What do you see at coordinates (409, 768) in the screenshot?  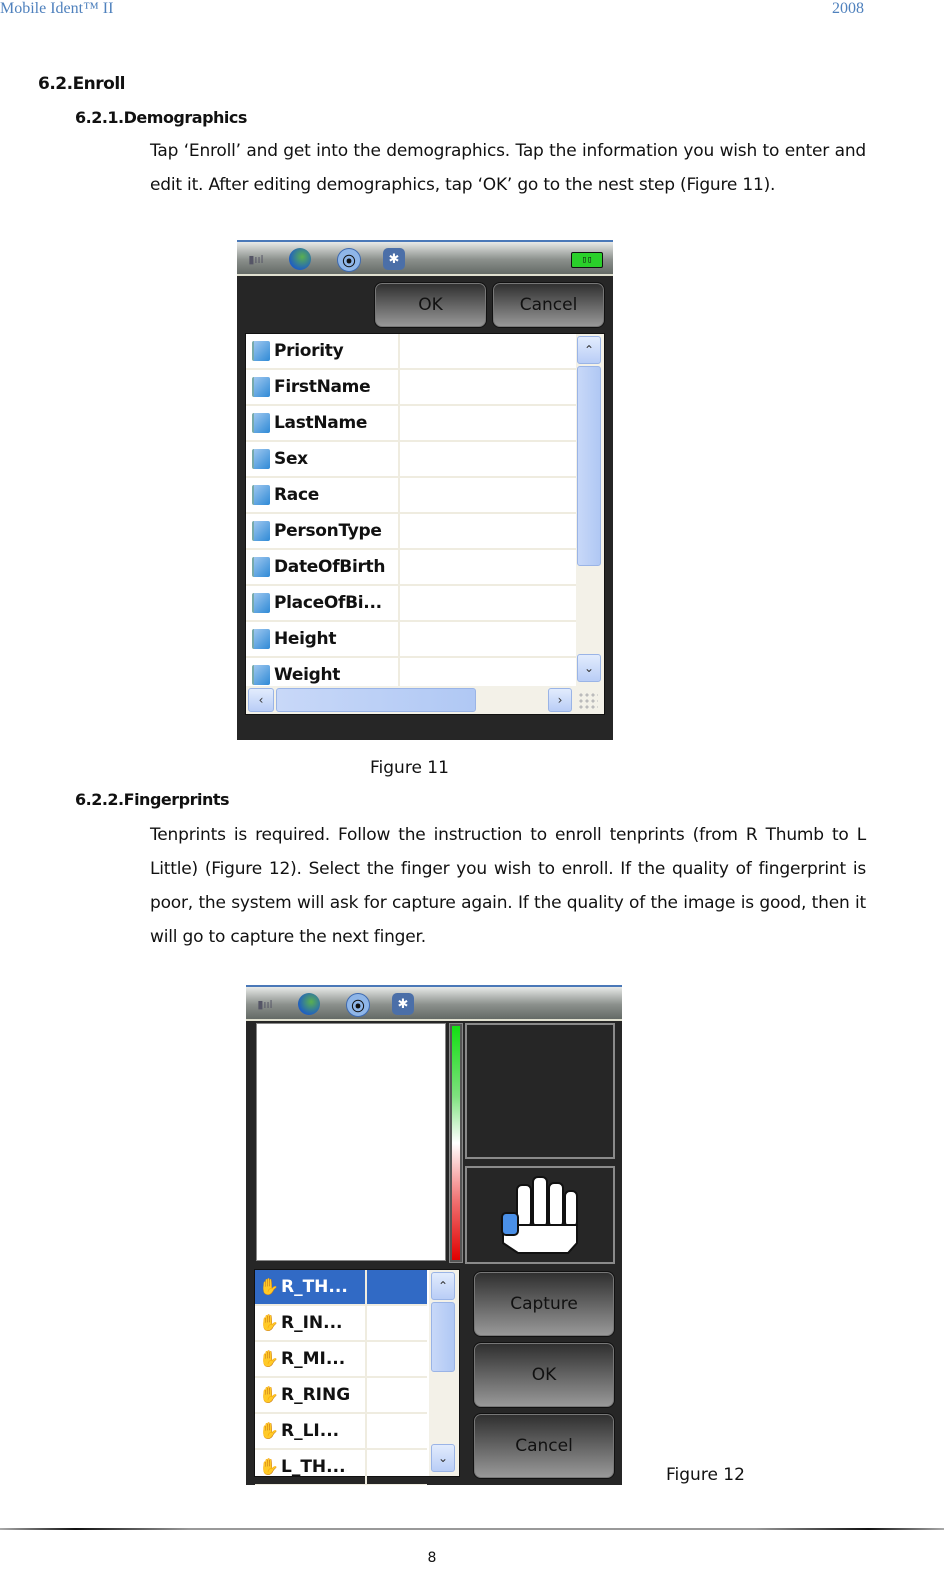 I see `figure-11-caption: Figure 11` at bounding box center [409, 768].